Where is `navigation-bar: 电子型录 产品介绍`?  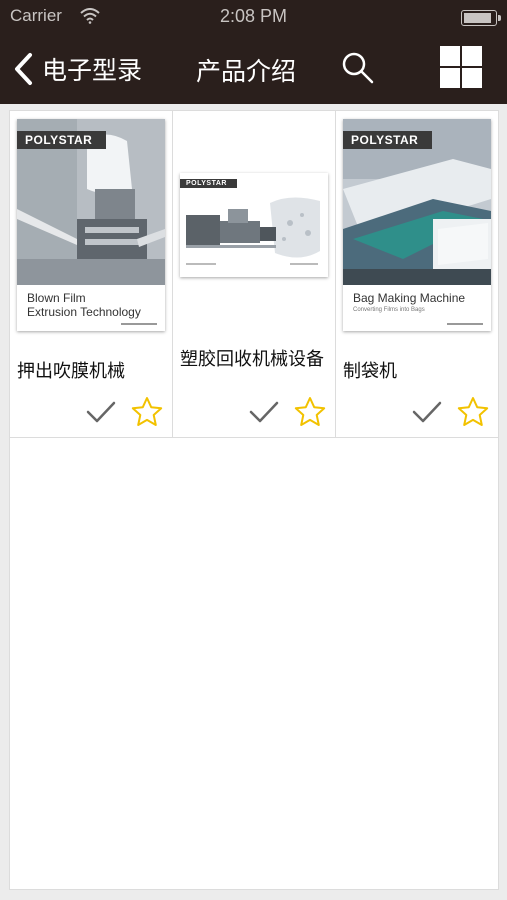 navigation-bar: 电子型录 产品介绍 is located at coordinates (253, 69).